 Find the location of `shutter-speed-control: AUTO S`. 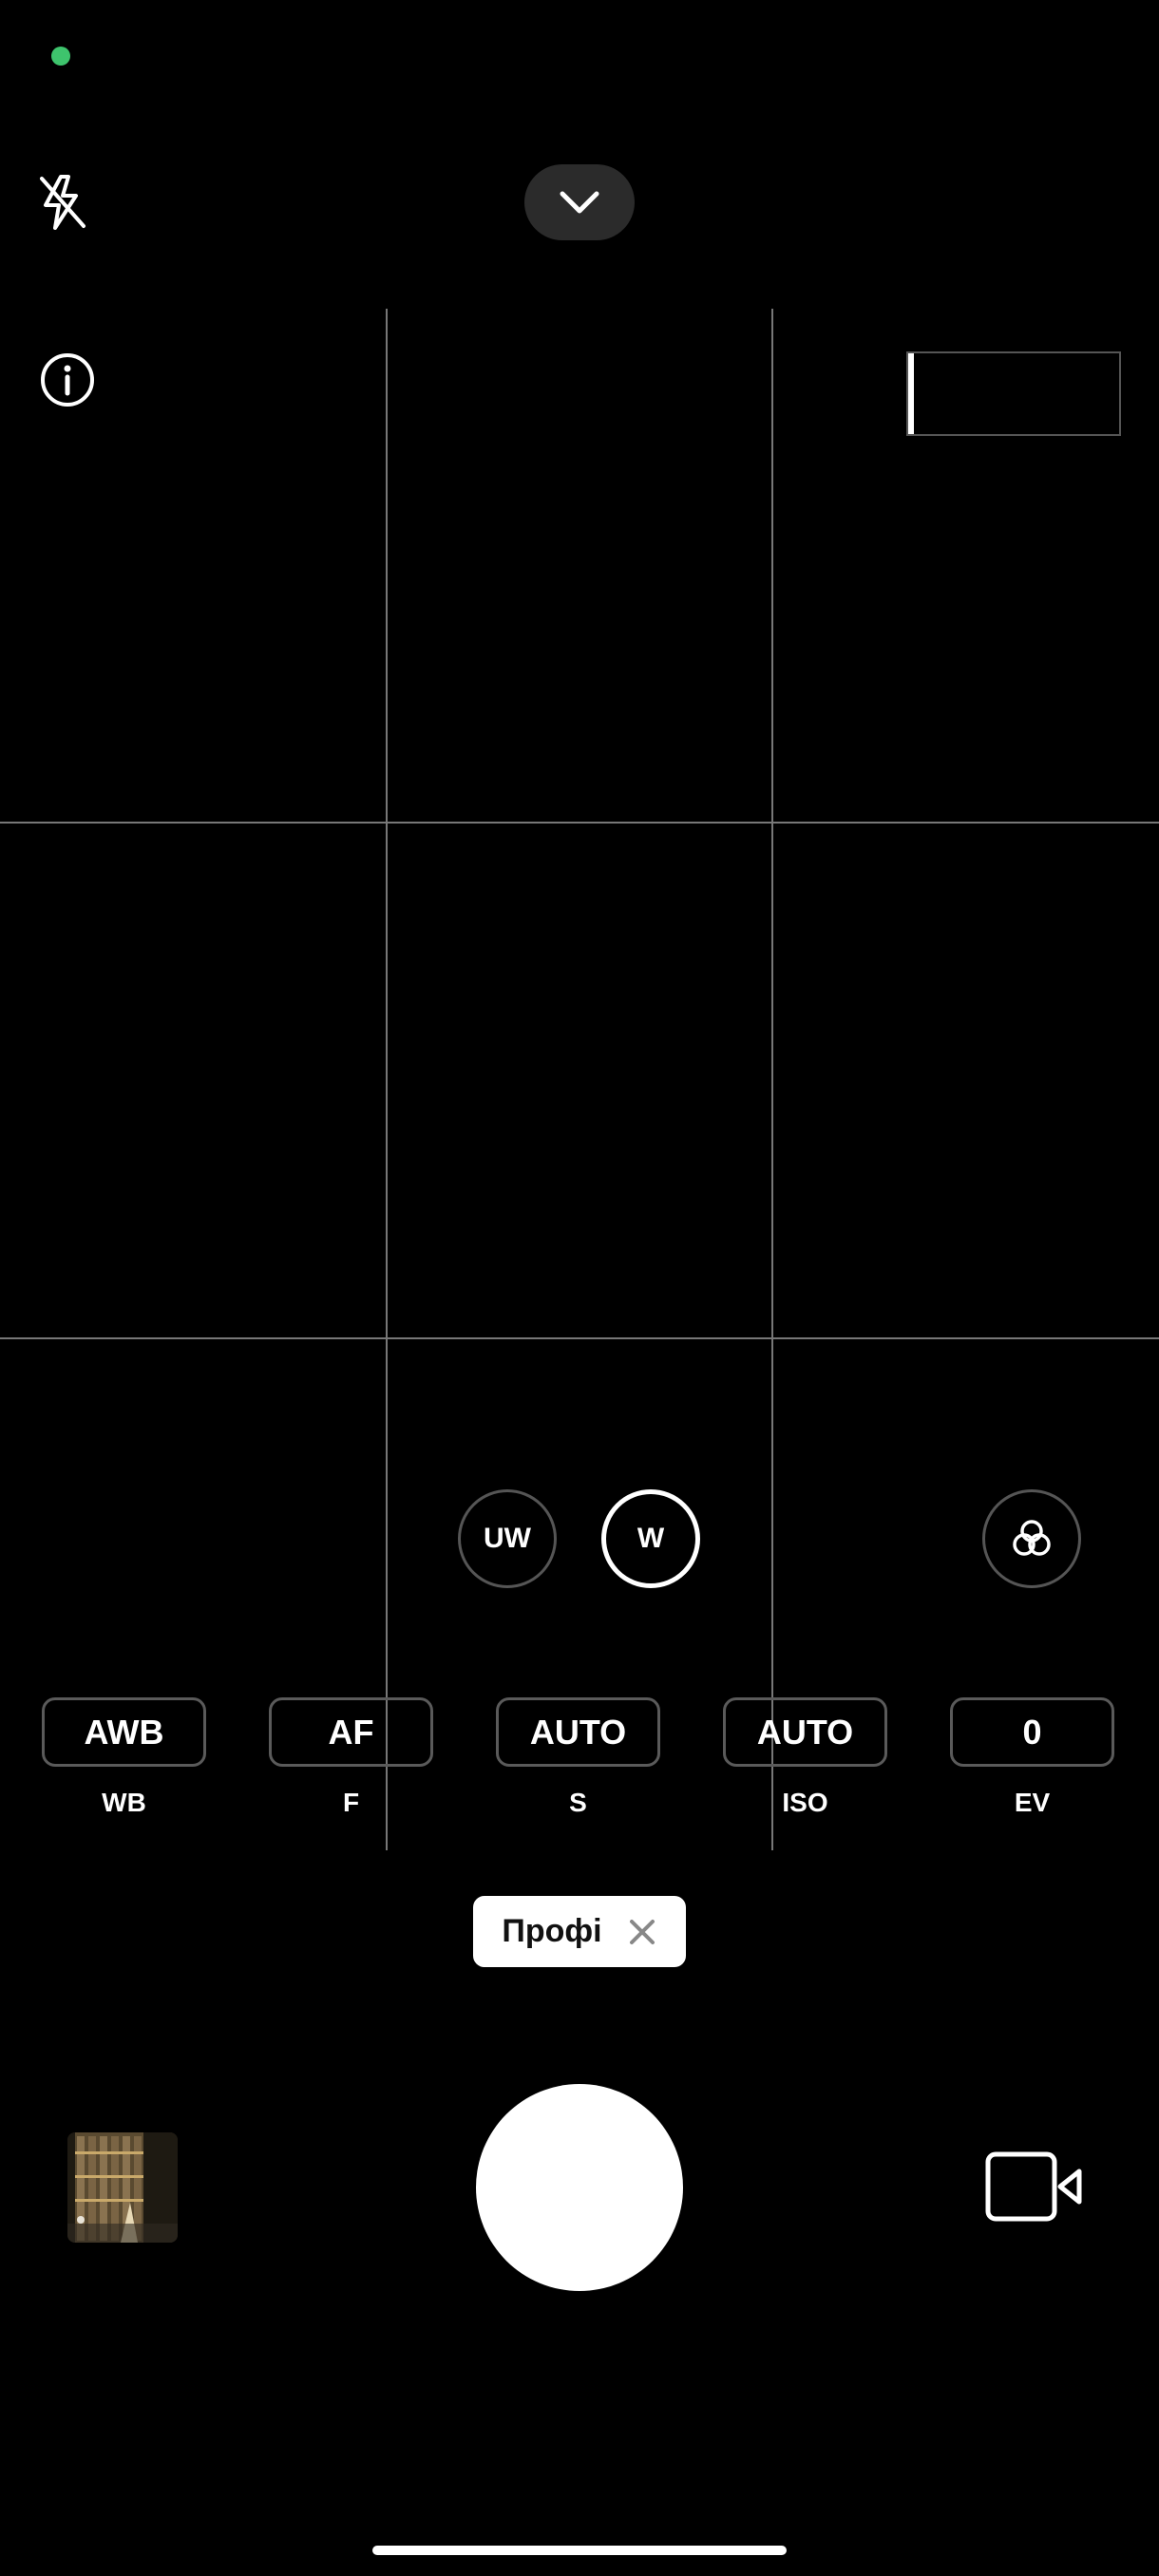

shutter-speed-control: AUTO S is located at coordinates (578, 1757).